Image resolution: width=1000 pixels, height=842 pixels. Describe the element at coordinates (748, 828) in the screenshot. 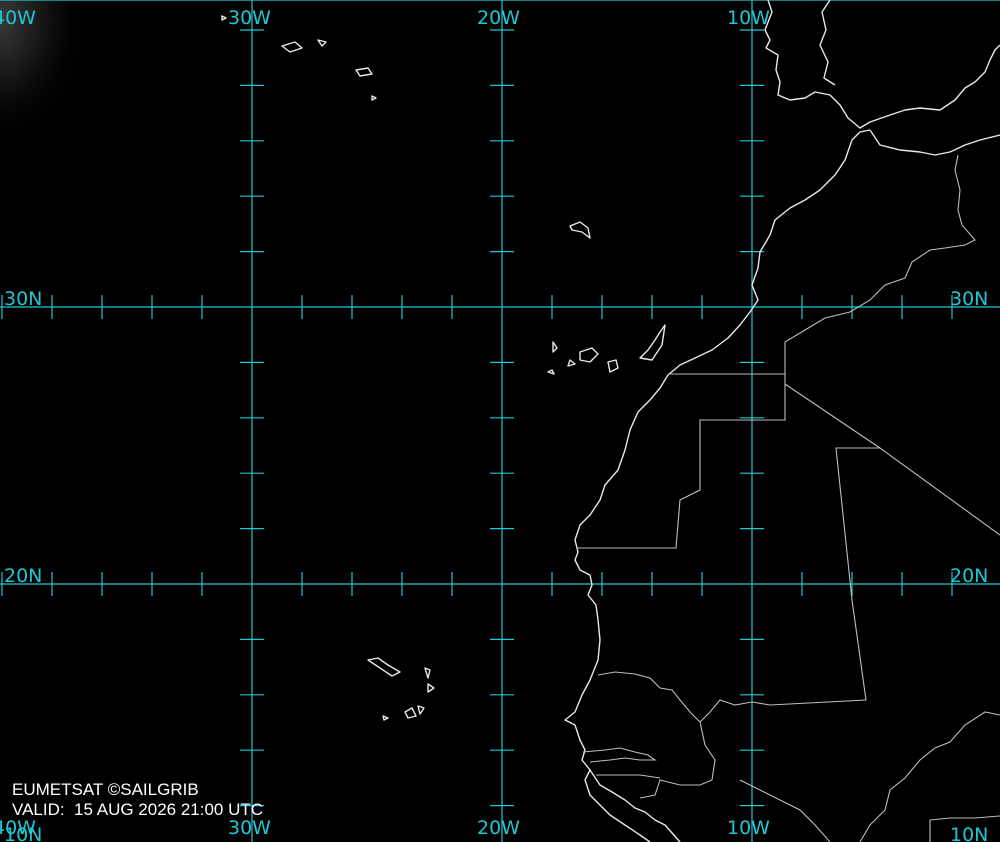

I see `label-lon-10w-bottom: 10W` at that location.